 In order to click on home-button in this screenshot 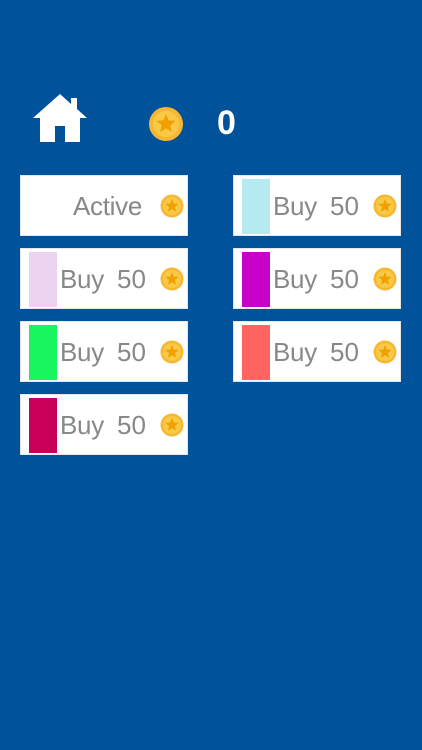, I will do `click(60, 118)`.